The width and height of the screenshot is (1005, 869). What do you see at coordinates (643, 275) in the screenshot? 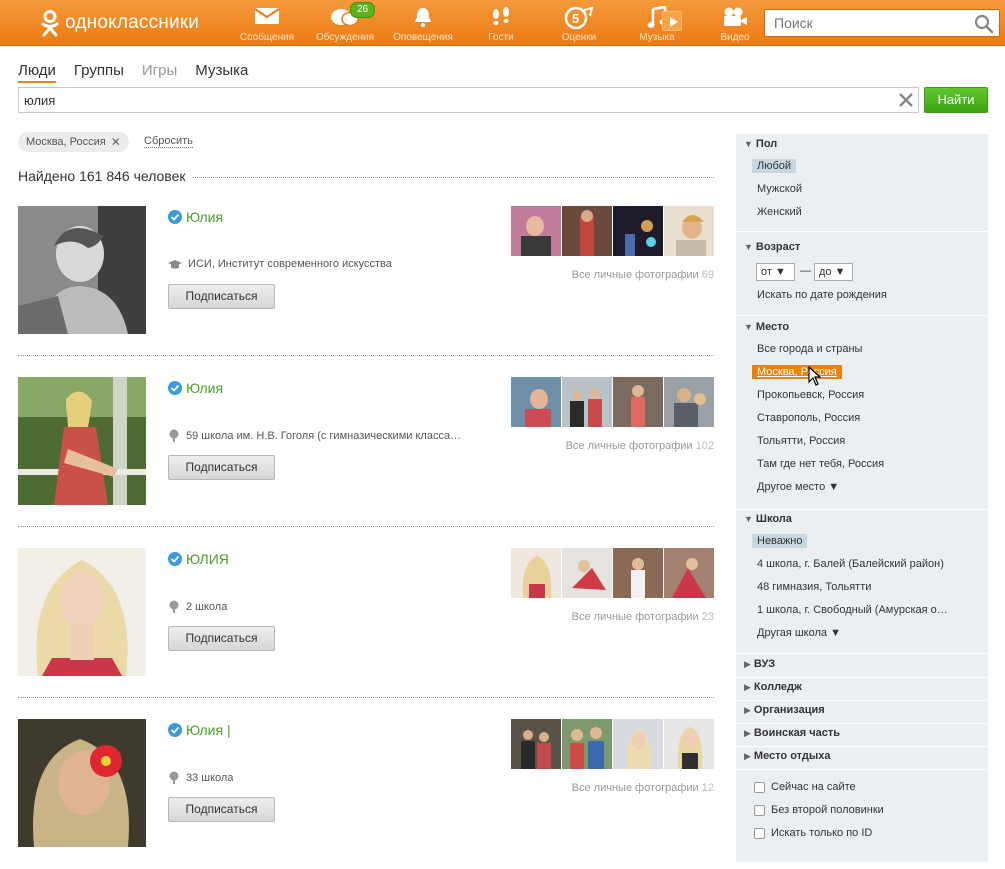
I see `all-photos-link: Все личные фотографии 69` at bounding box center [643, 275].